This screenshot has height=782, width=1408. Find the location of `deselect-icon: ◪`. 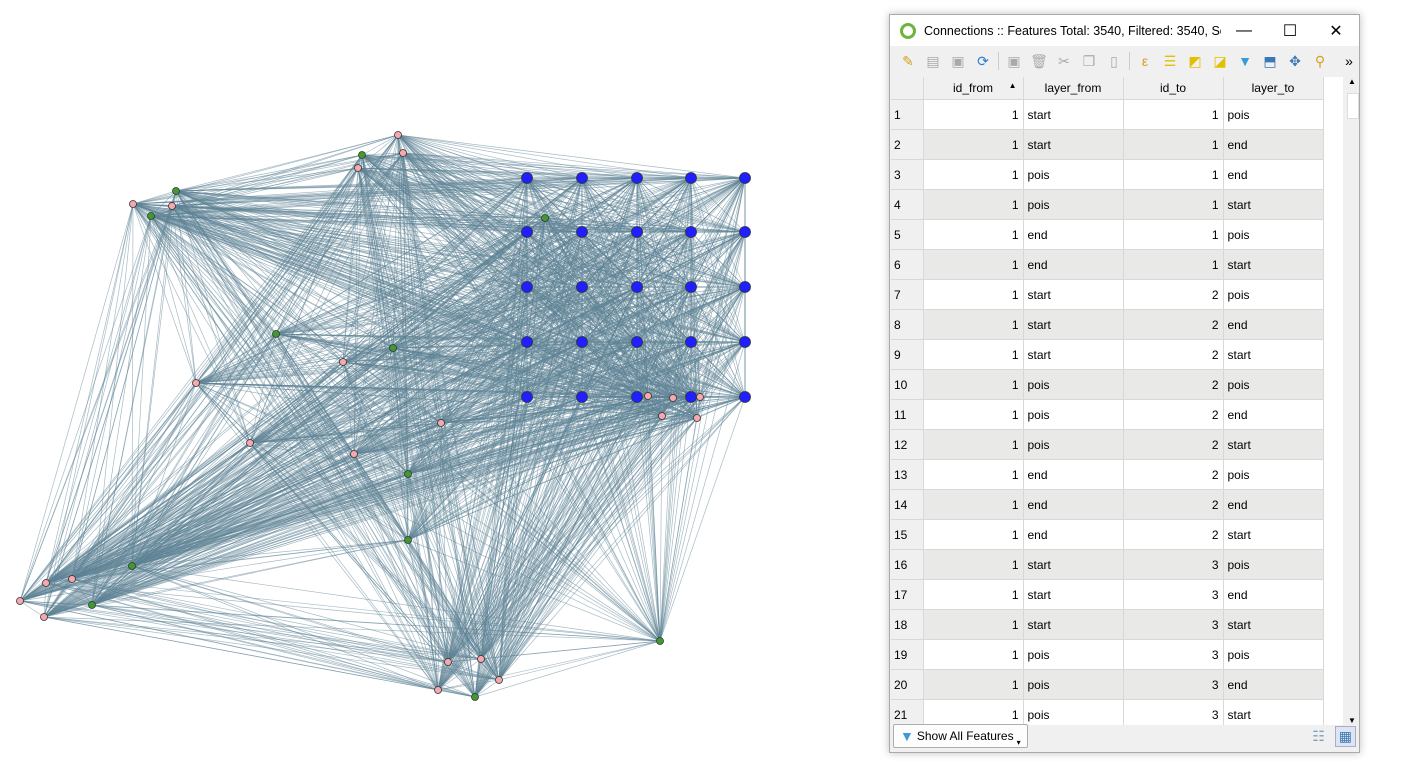

deselect-icon: ◪ is located at coordinates (1220, 61).